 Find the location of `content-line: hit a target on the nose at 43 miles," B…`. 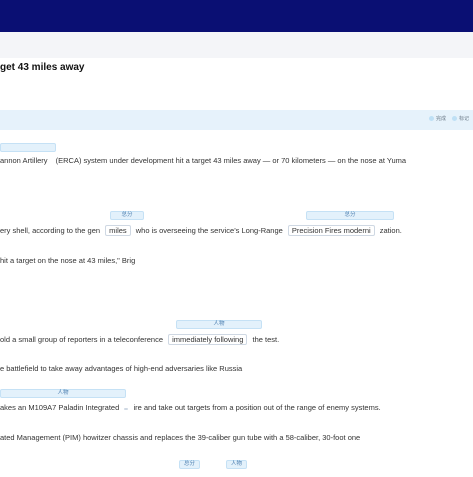

content-line: hit a target on the nose at 43 miles," B… is located at coordinates (68, 260).